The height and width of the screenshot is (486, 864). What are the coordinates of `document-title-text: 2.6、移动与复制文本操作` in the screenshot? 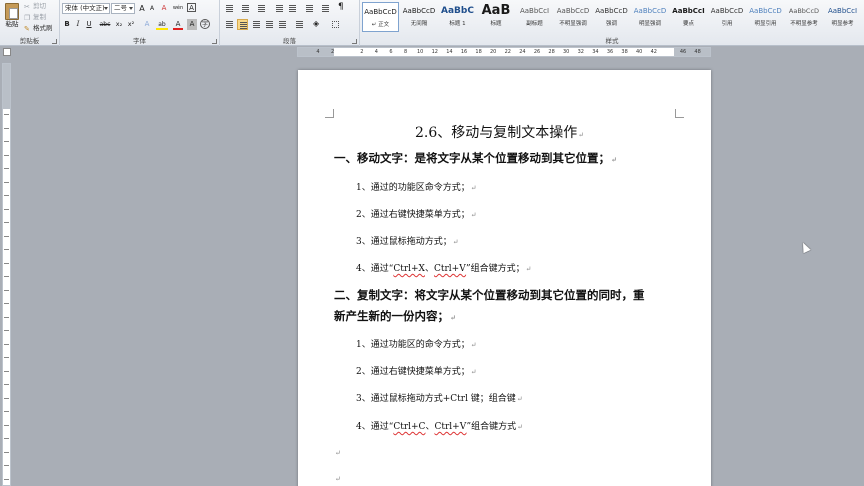 It's located at (496, 133).